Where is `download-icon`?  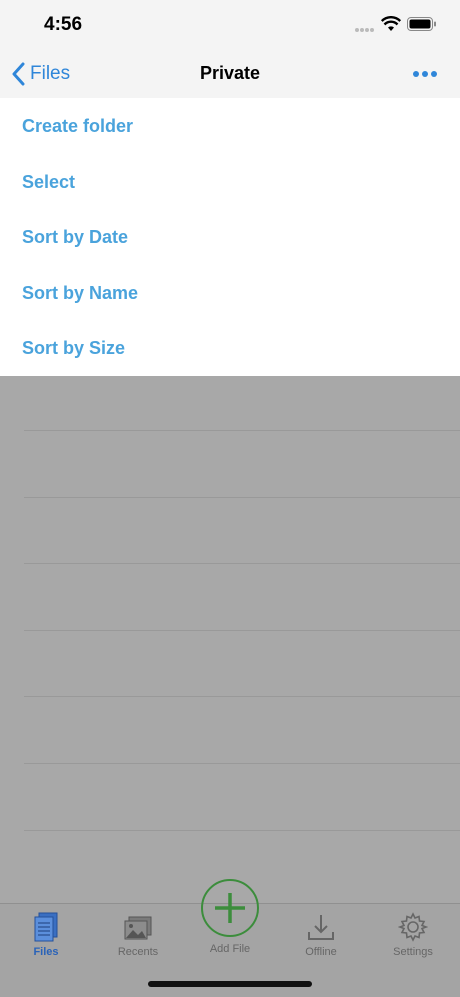
download-icon is located at coordinates (321, 927).